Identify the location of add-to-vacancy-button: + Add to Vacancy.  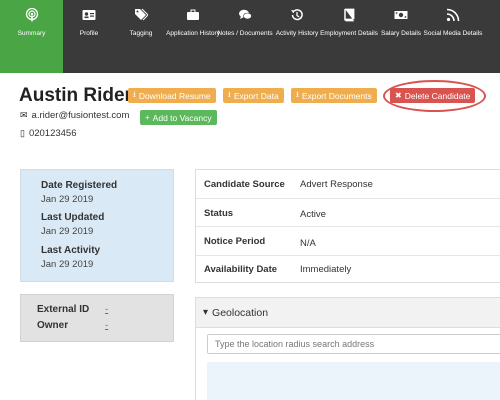
(178, 117).